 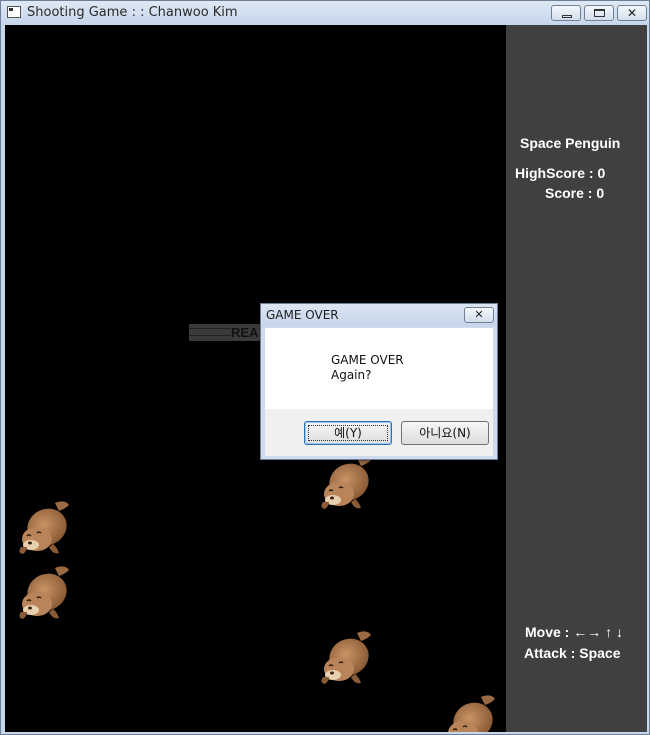 What do you see at coordinates (574, 632) in the screenshot?
I see `move-instructions: Move : ←→ ↑ ↓` at bounding box center [574, 632].